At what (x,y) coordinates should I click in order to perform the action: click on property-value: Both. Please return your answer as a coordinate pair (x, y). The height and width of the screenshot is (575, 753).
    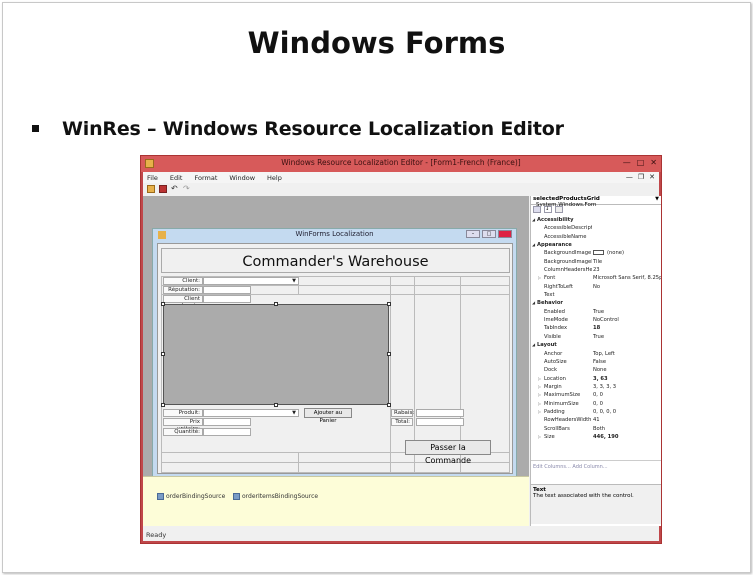
    Looking at the image, I should click on (599, 429).